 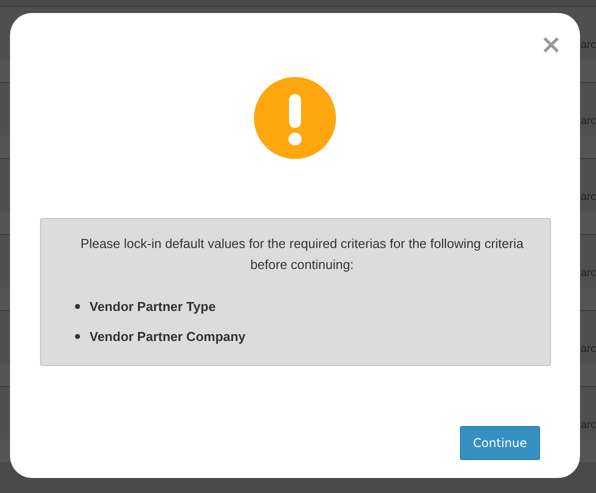 What do you see at coordinates (295, 118) in the screenshot?
I see `warning-icon` at bounding box center [295, 118].